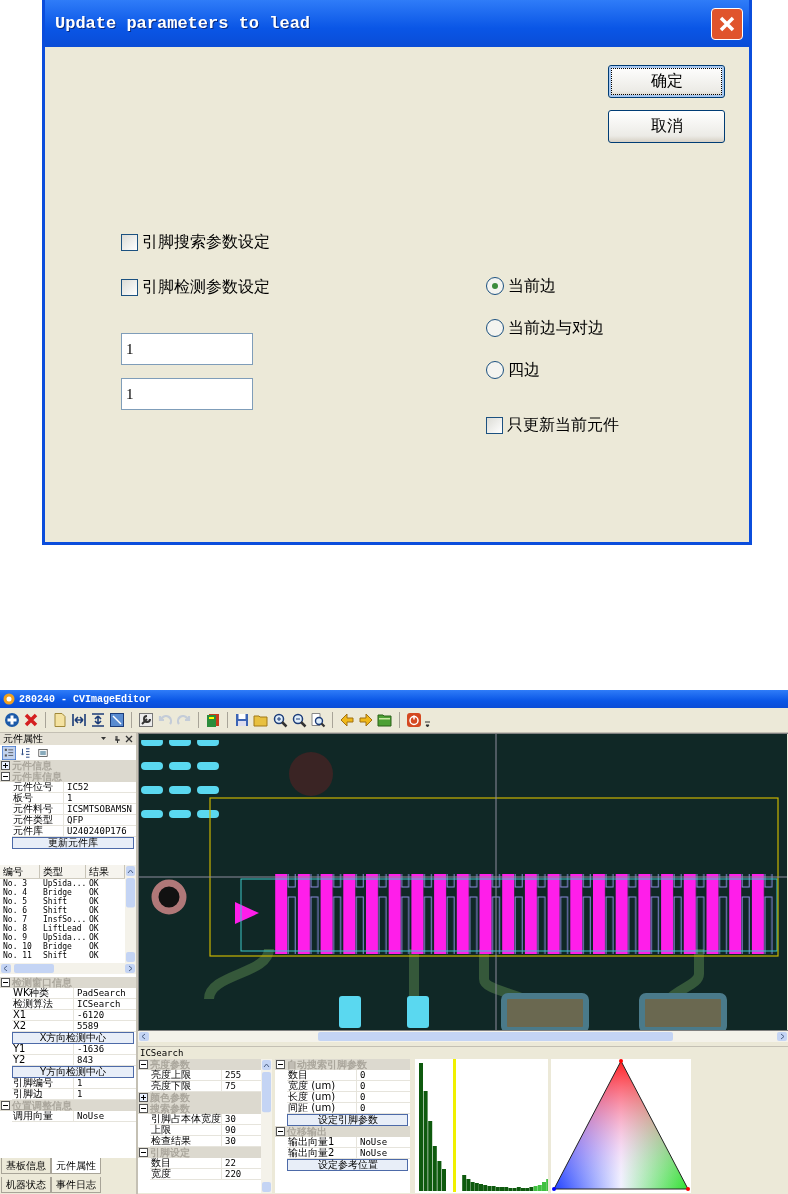  What do you see at coordinates (76, 1166) in the screenshot?
I see `tab: 元件属性` at bounding box center [76, 1166].